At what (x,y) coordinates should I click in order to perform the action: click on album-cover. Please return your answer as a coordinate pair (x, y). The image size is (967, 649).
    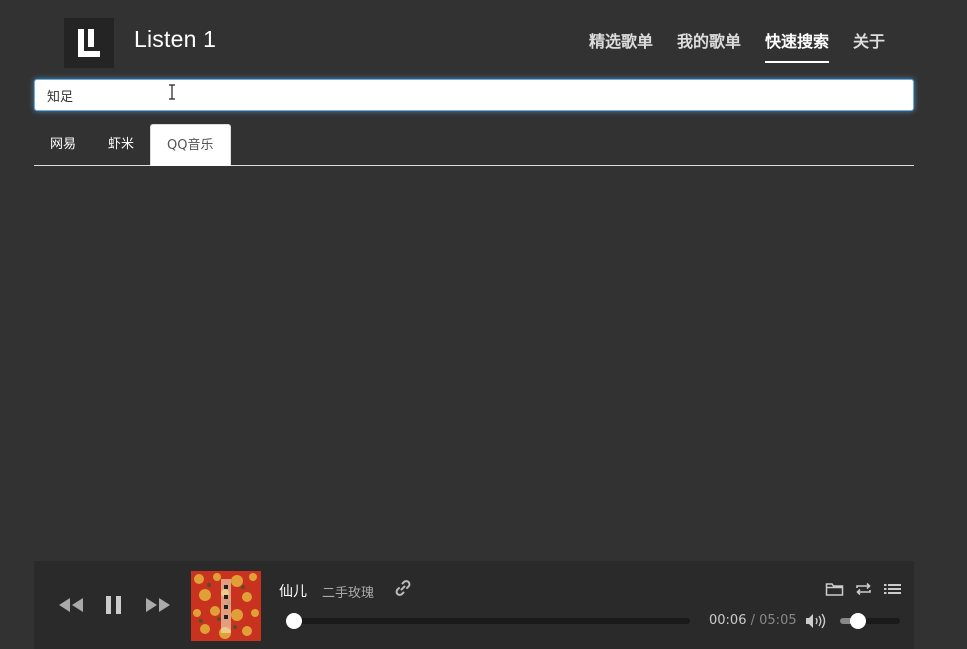
    Looking at the image, I should click on (226, 606).